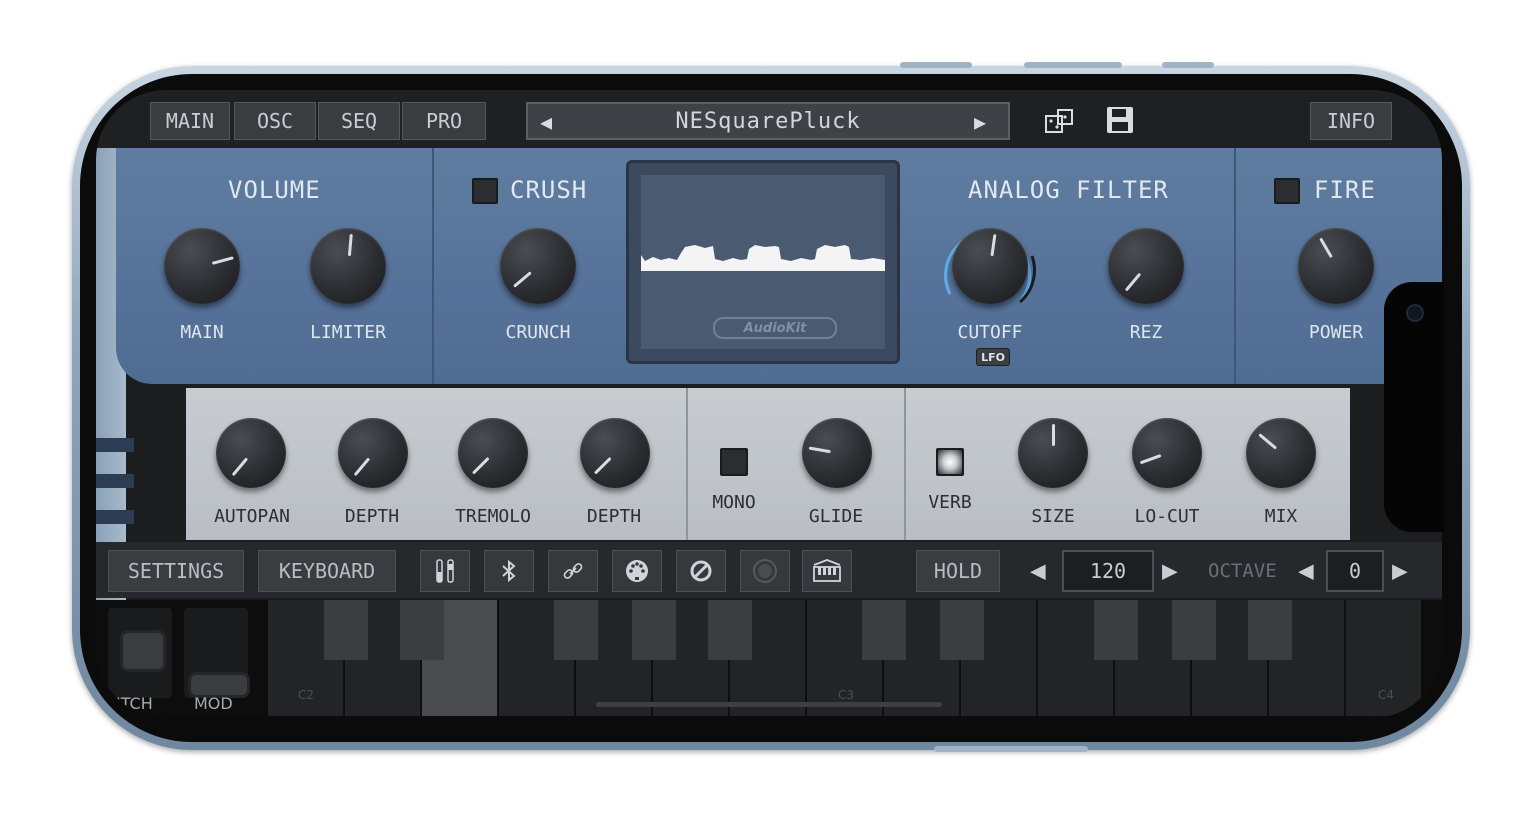 The image size is (1536, 814). I want to click on audiokit-logo: AudioKit, so click(775, 328).